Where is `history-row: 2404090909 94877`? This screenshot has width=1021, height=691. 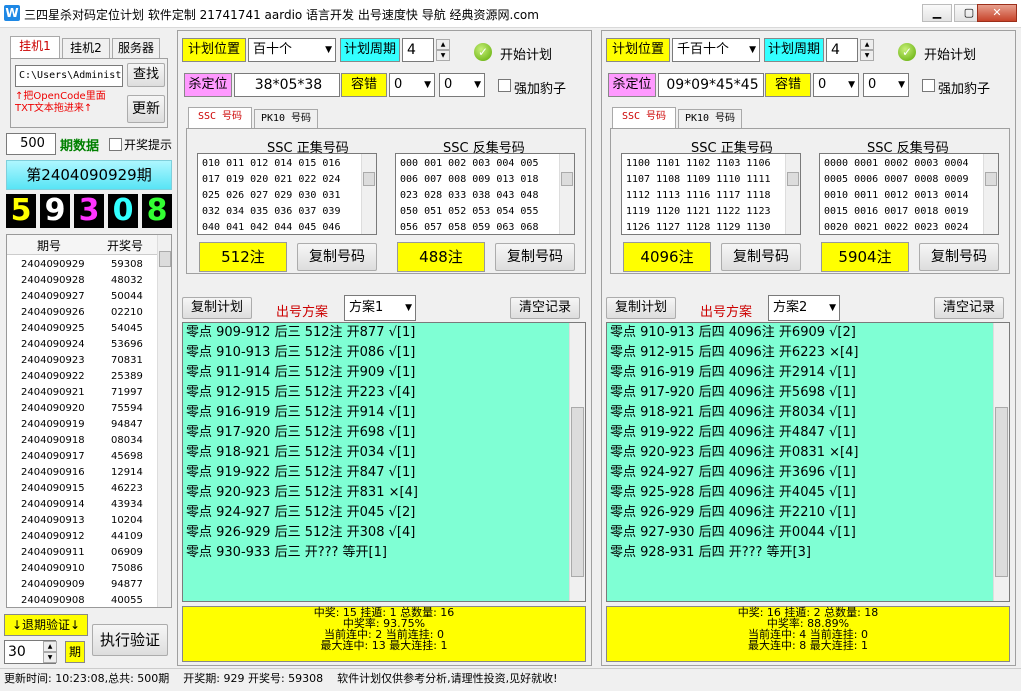 history-row: 2404090909 94877 is located at coordinates (82, 585).